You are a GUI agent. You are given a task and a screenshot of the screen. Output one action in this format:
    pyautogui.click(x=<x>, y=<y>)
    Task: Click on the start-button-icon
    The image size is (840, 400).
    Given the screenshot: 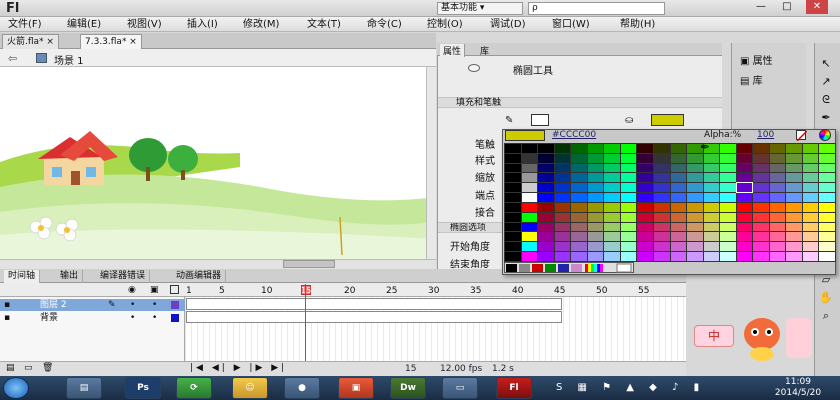 What is the action you would take?
    pyautogui.click(x=16, y=388)
    